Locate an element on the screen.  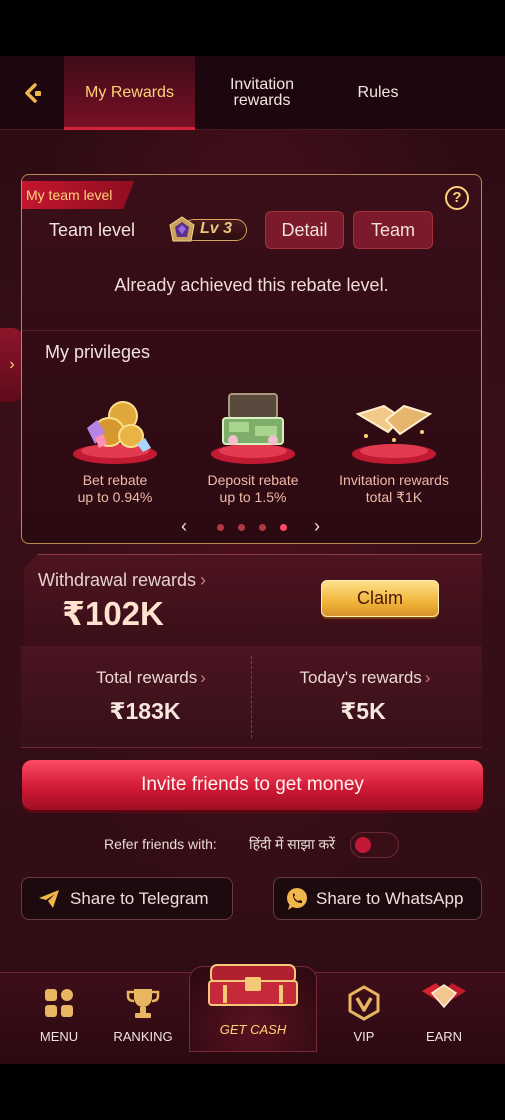
telegram-icon is located at coordinates (49, 899).